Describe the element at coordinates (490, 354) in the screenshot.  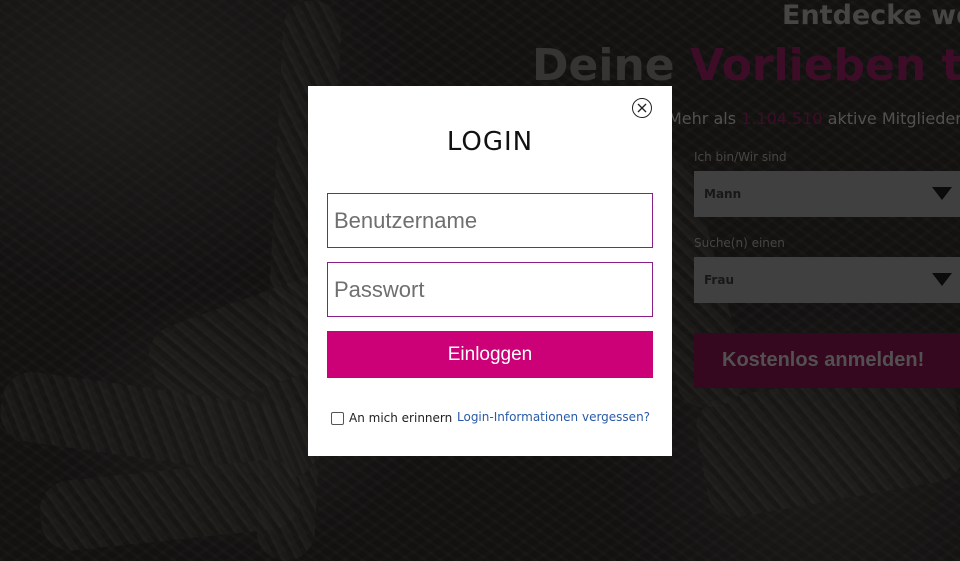
I see `login-button: Einloggen` at that location.